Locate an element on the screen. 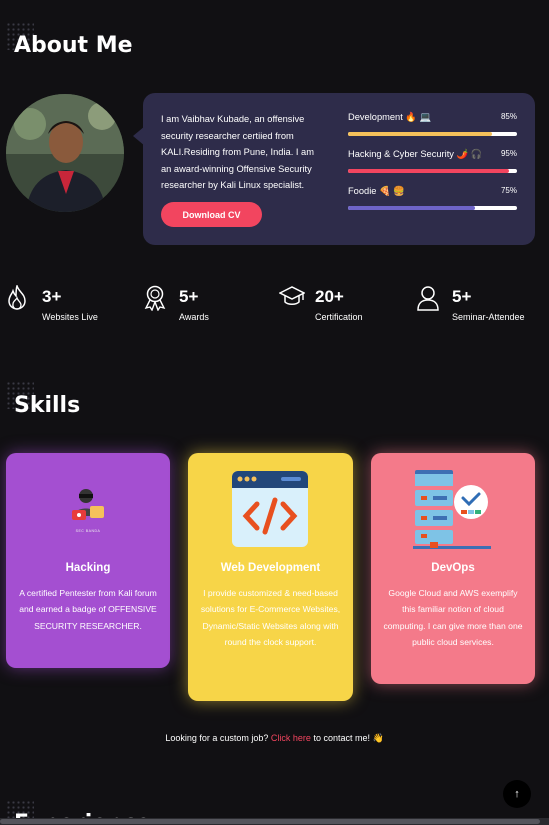  skill-label: Development 🔥 💻 is located at coordinates (390, 117).